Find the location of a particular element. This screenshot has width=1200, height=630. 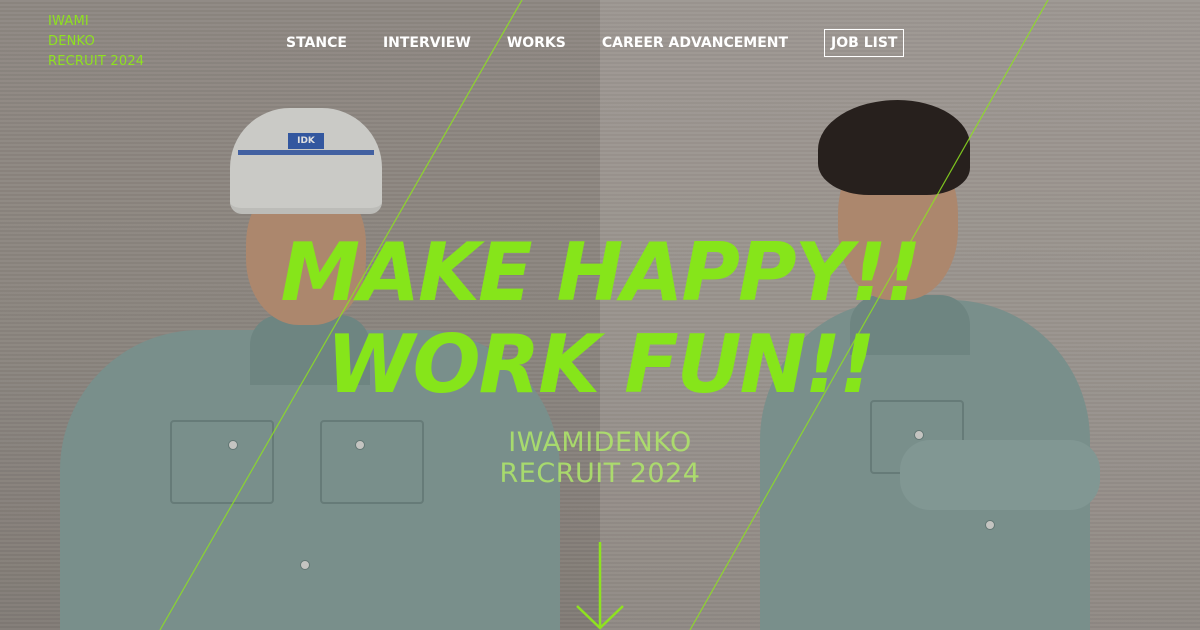

nav-item-works: WORKS is located at coordinates (536, 43).